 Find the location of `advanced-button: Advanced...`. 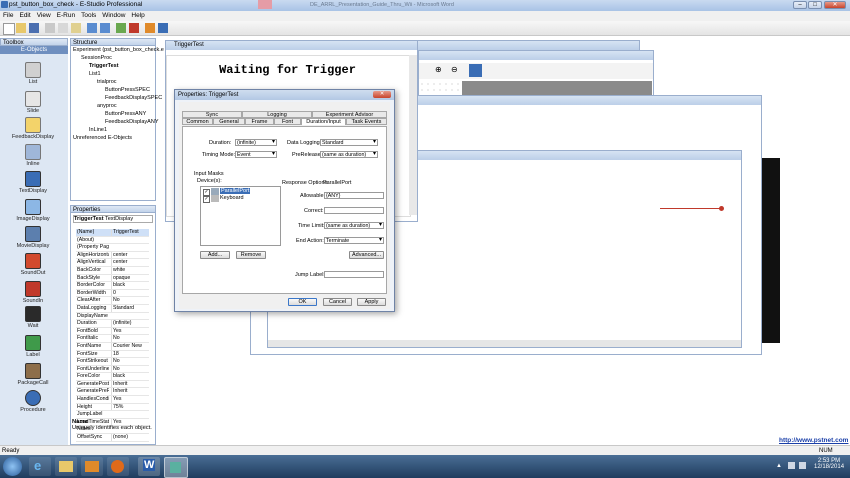

advanced-button: Advanced... is located at coordinates (366, 255).